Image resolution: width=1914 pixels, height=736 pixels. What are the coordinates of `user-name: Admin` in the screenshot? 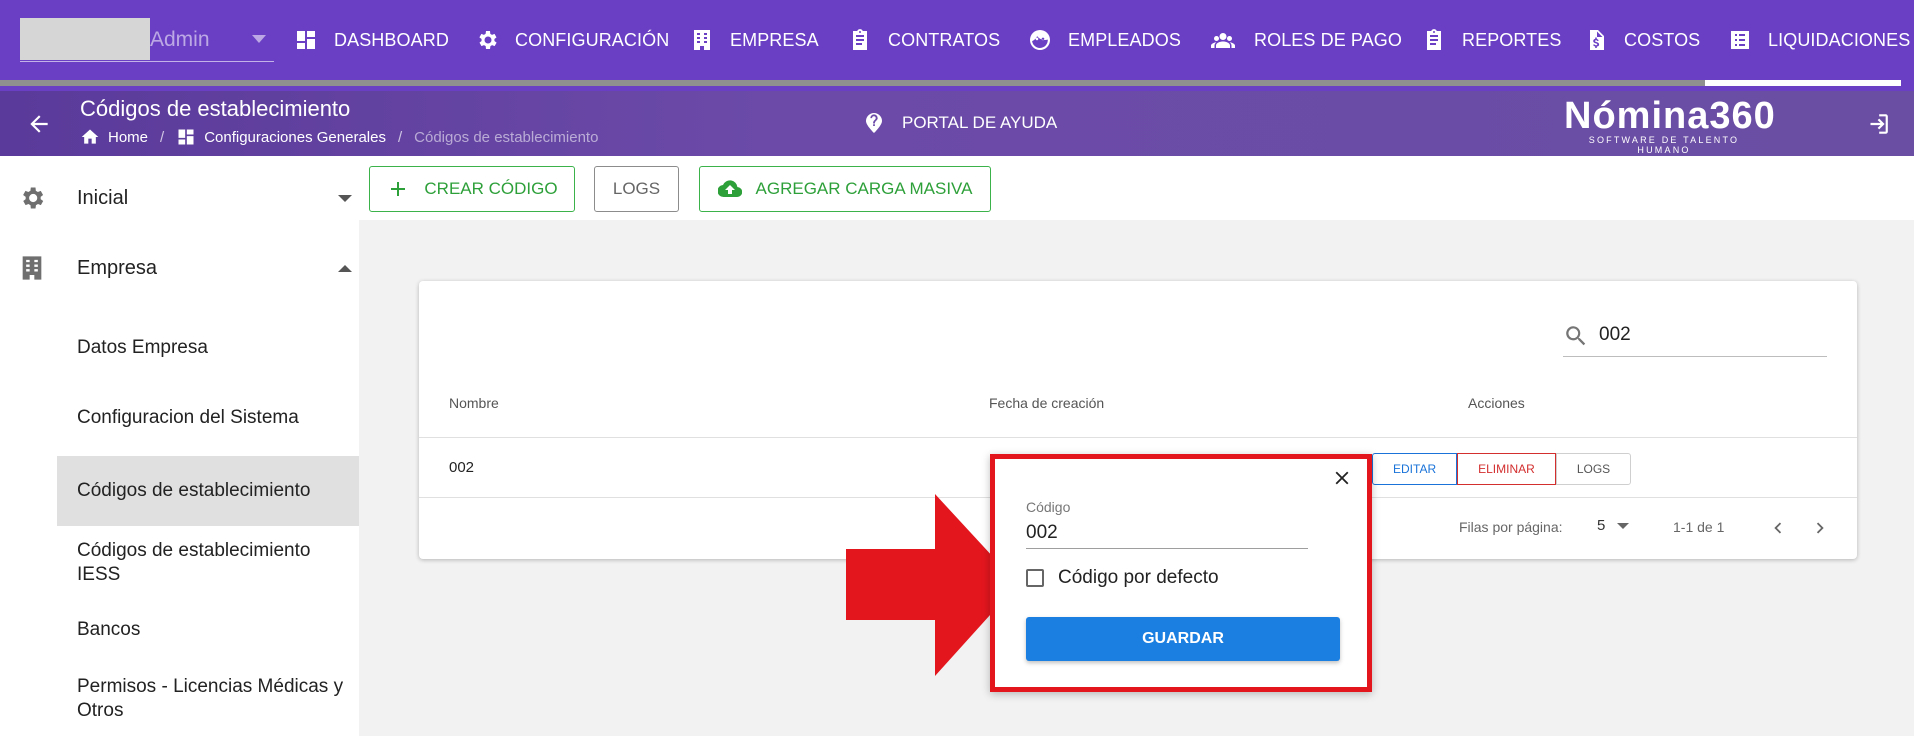 It's located at (180, 39).